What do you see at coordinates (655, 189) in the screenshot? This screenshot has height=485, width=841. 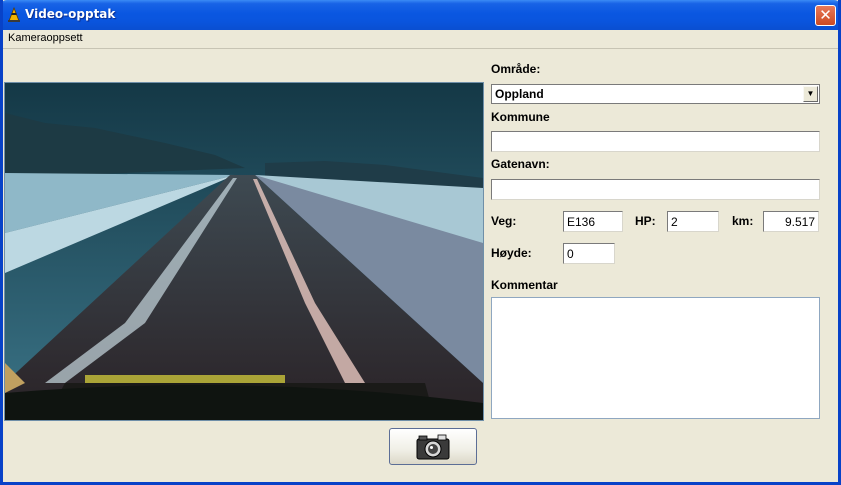 I see `gatenavn-input` at bounding box center [655, 189].